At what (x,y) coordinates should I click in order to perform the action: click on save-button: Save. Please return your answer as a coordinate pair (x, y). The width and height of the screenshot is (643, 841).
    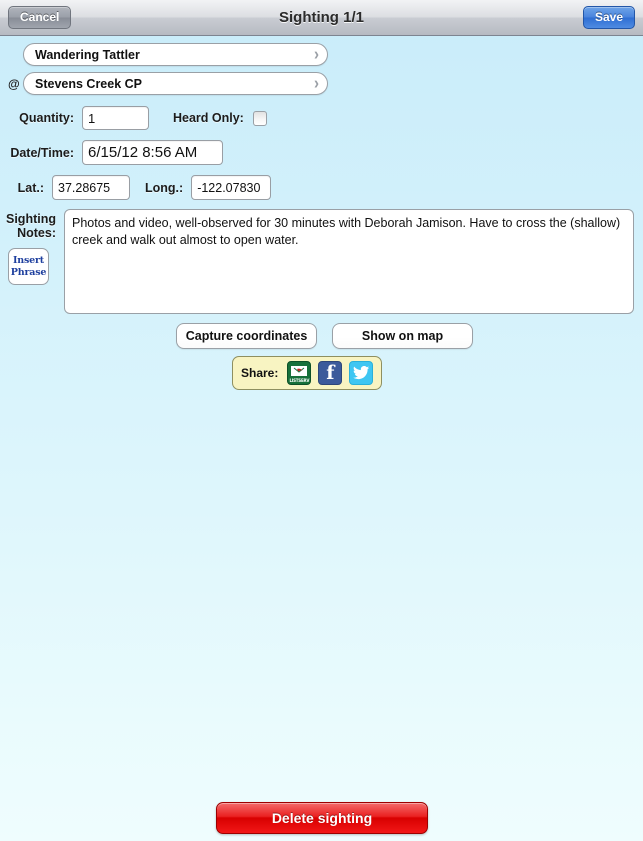
    Looking at the image, I should click on (608, 17).